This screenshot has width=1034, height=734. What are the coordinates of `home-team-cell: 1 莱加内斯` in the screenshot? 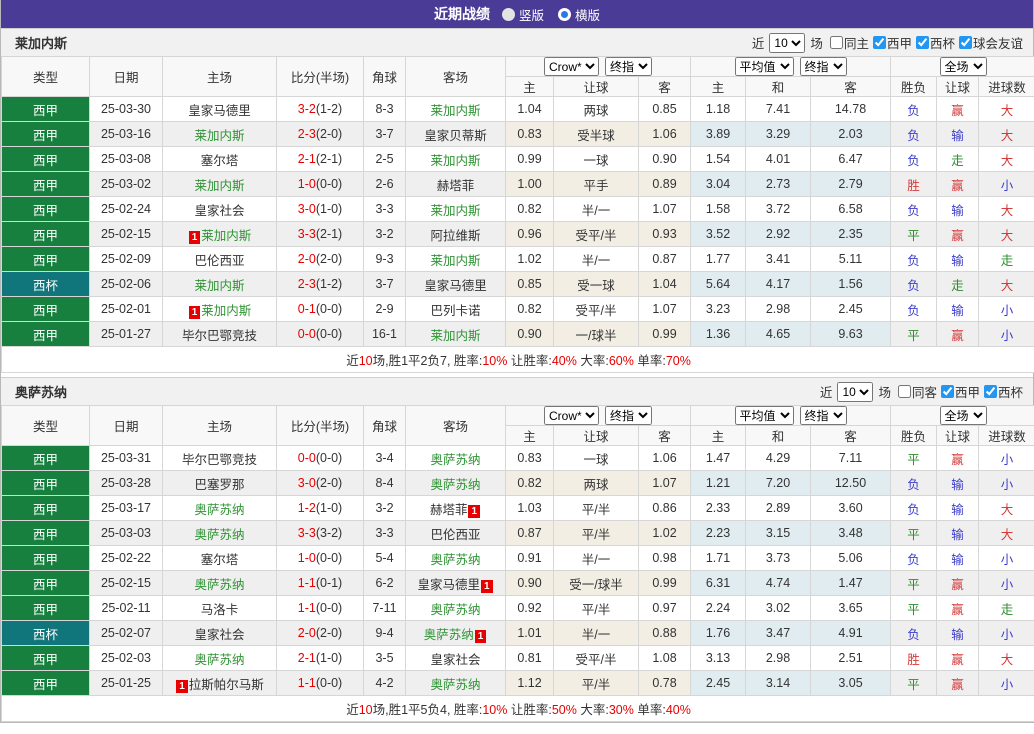 It's located at (219, 234).